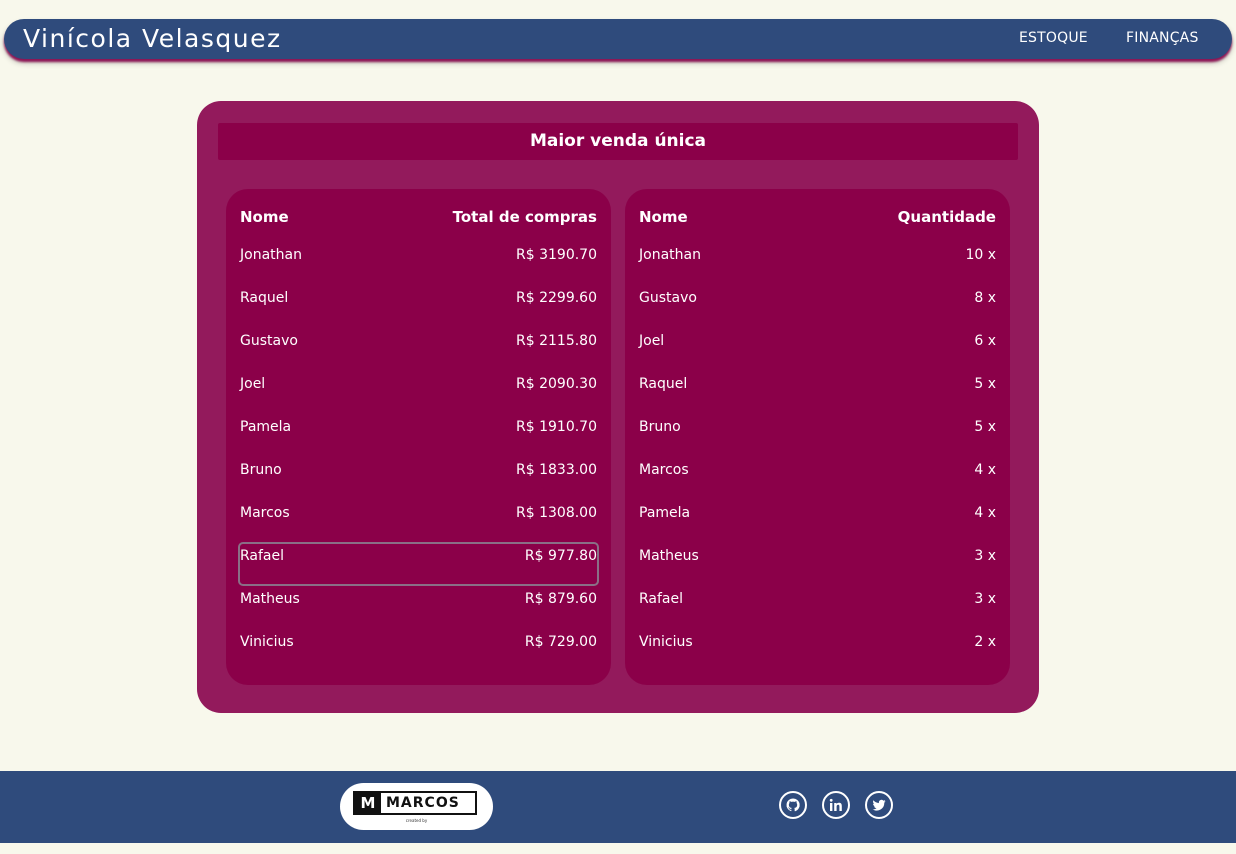 The image size is (1236, 854). Describe the element at coordinates (556, 341) in the screenshot. I see `row-value: R$ 2115.80` at that location.